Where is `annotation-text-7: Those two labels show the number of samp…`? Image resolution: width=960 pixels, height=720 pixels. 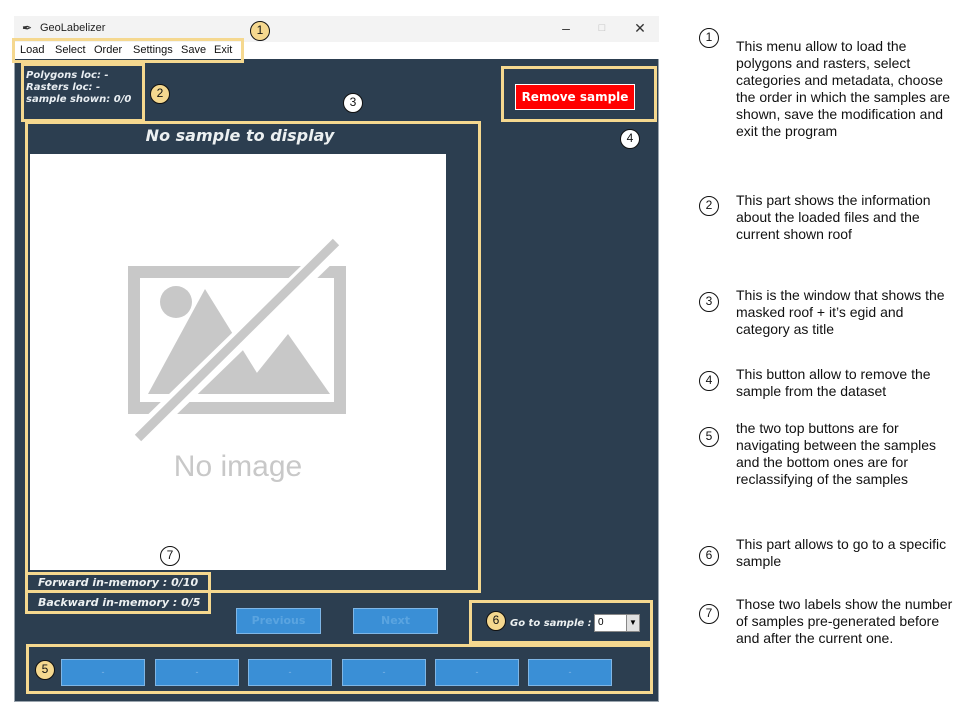
annotation-text-7: Those two labels show the number of samp… is located at coordinates (844, 621).